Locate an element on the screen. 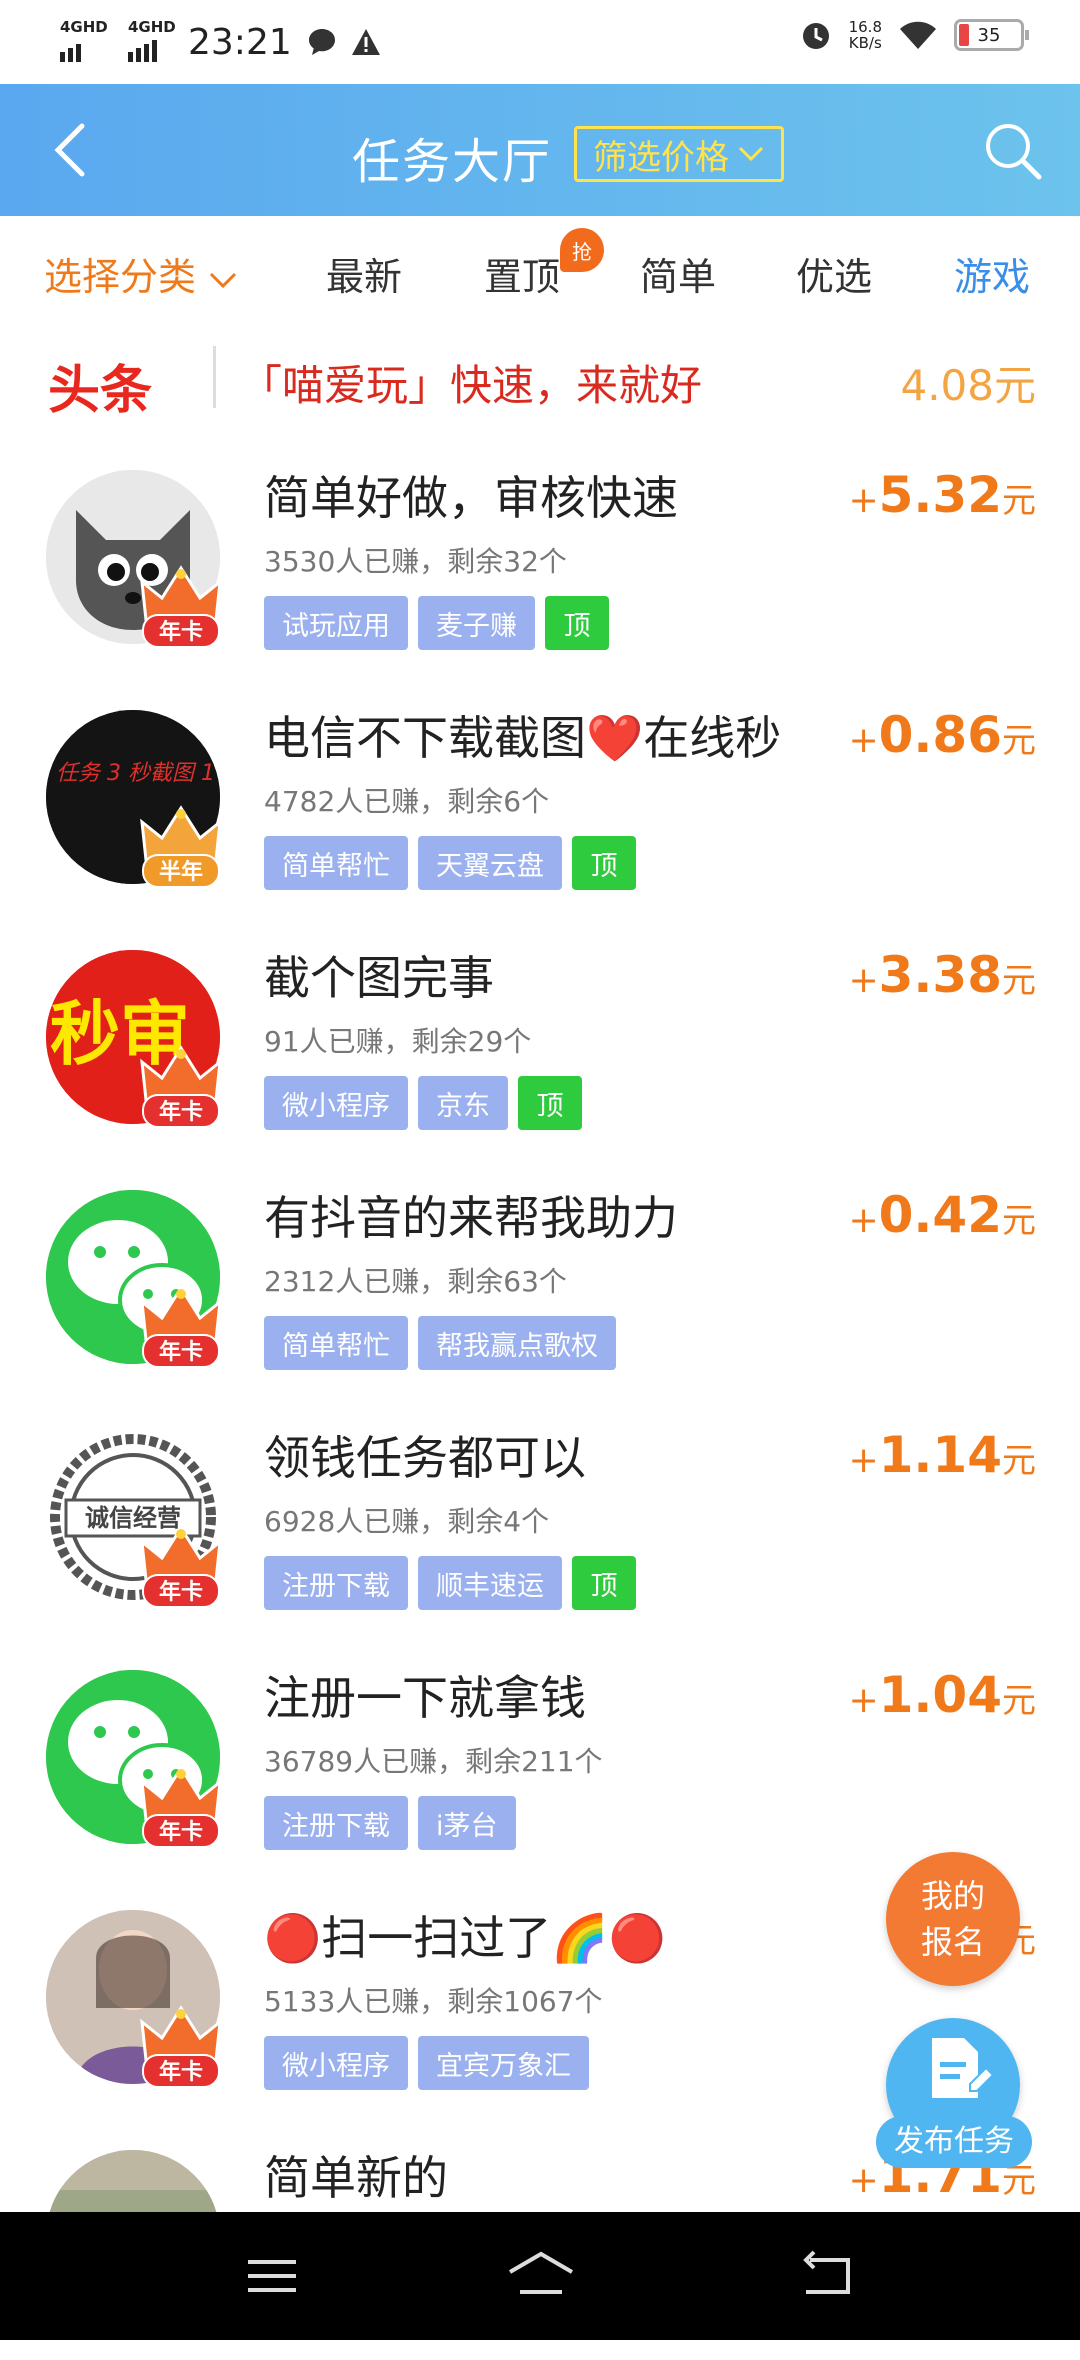  battery-icon: 35 is located at coordinates (991, 35).